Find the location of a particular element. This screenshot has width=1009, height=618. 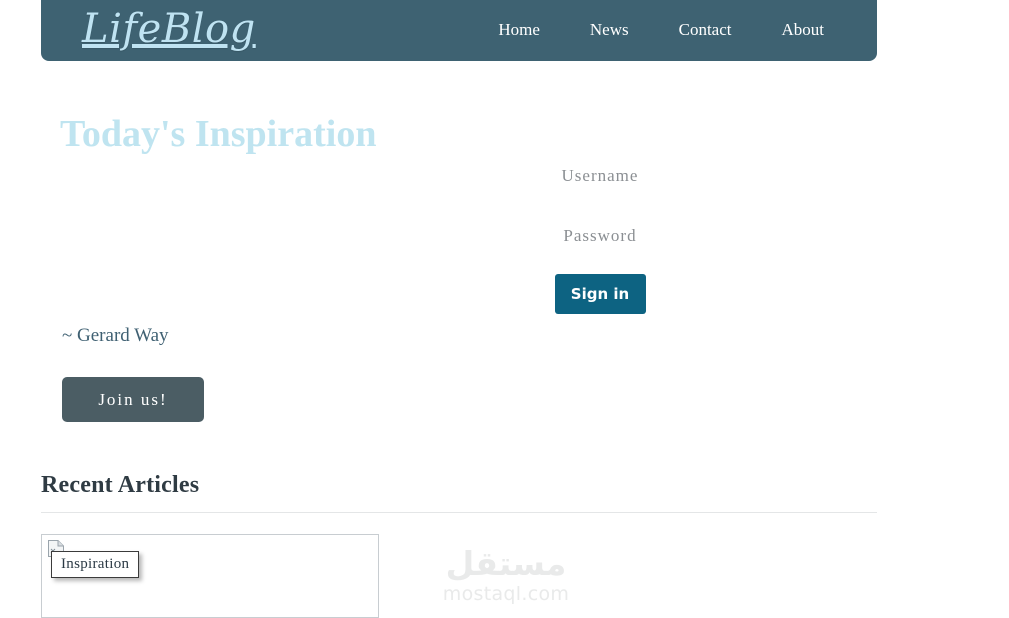

site-logo: LifeBlog is located at coordinates (169, 29).